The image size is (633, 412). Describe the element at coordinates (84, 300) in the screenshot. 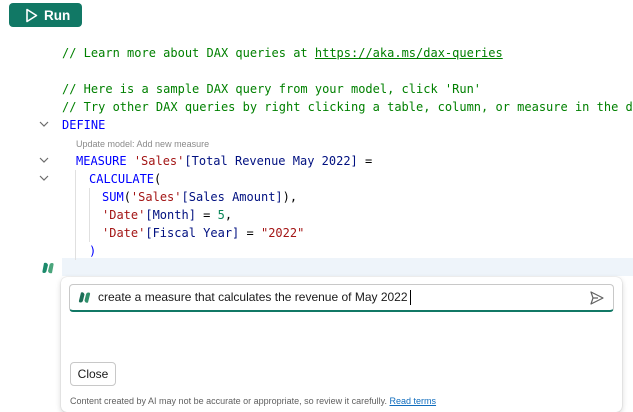

I see `copilot-logo-icon` at that location.